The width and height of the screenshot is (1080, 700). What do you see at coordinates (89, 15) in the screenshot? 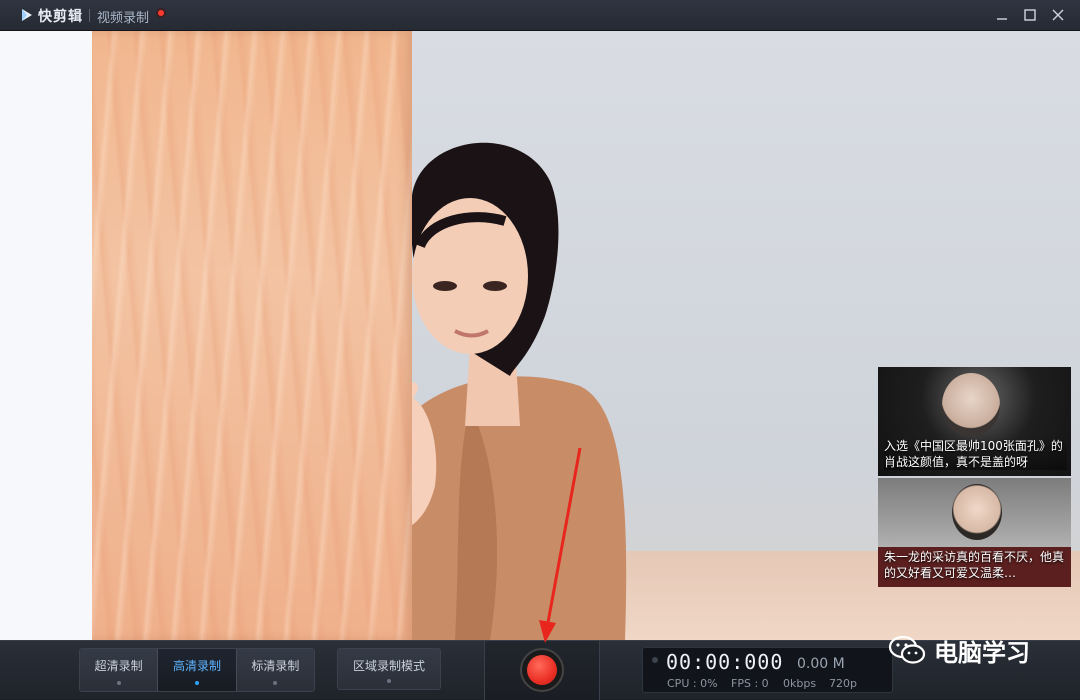
I see `title-divider` at bounding box center [89, 15].